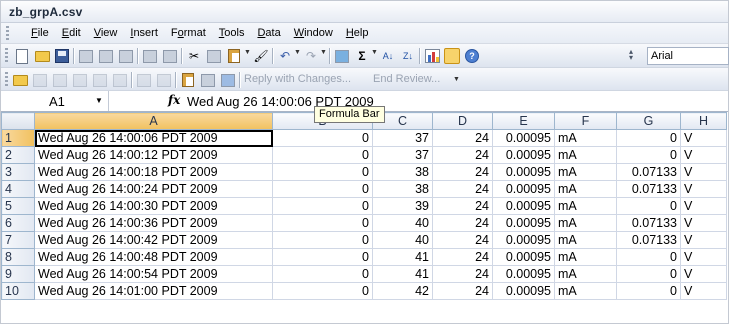 This screenshot has width=729, height=324. What do you see at coordinates (40, 80) in the screenshot?
I see `previous-comment-icon` at bounding box center [40, 80].